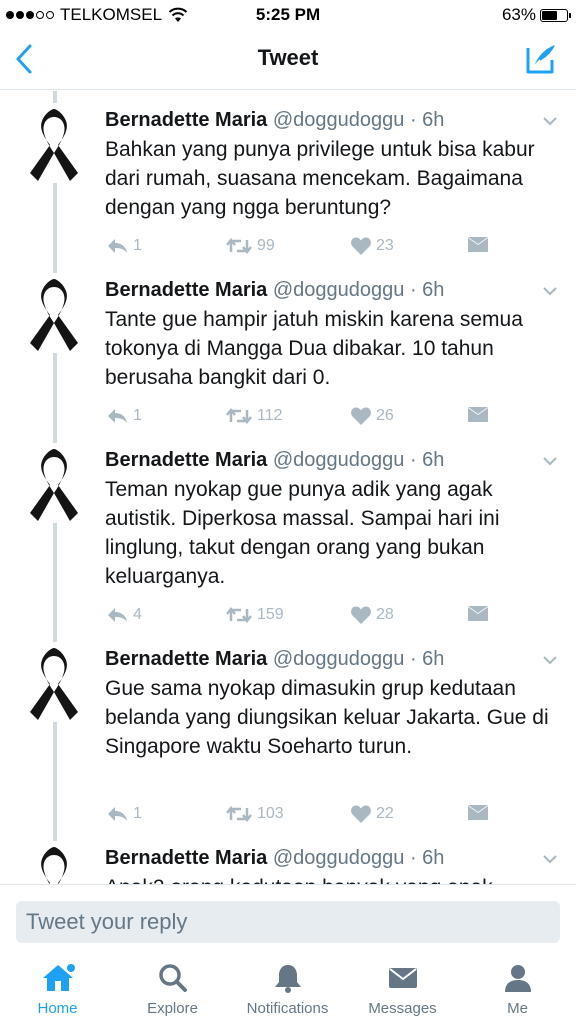 The width and height of the screenshot is (576, 1024). I want to click on page-title: Tweet, so click(288, 57).